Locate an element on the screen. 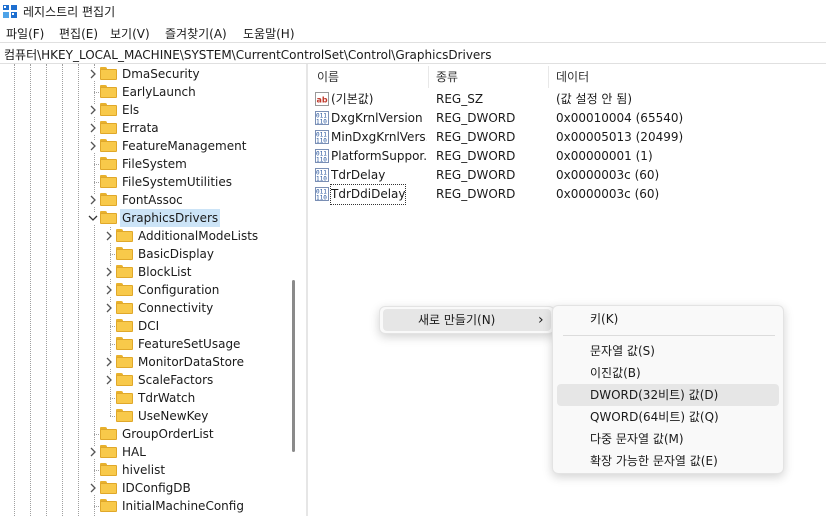  tree-item: Configuration is located at coordinates (202, 290).